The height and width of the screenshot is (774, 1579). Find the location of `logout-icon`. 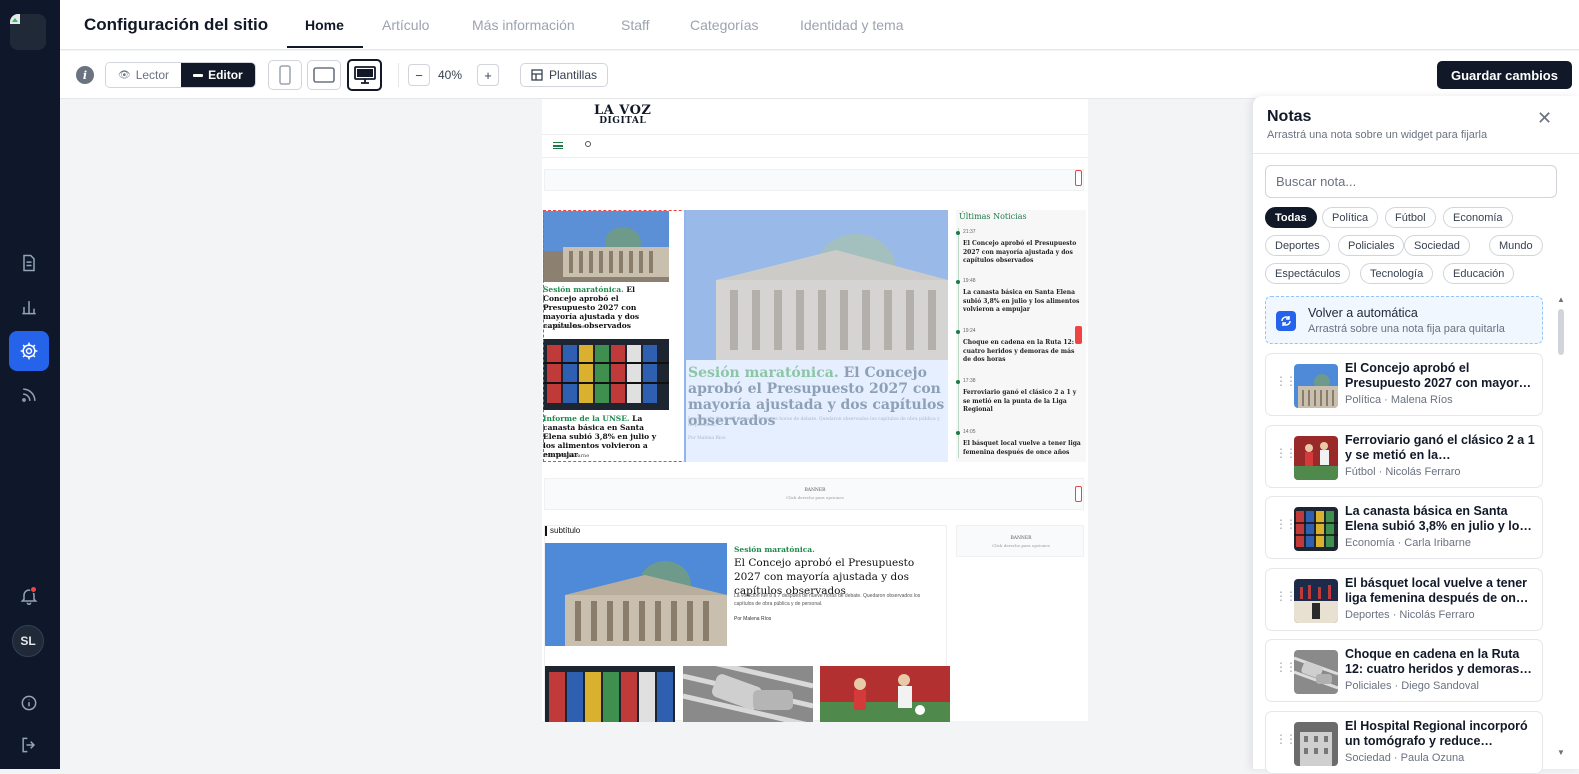

logout-icon is located at coordinates (29, 745).